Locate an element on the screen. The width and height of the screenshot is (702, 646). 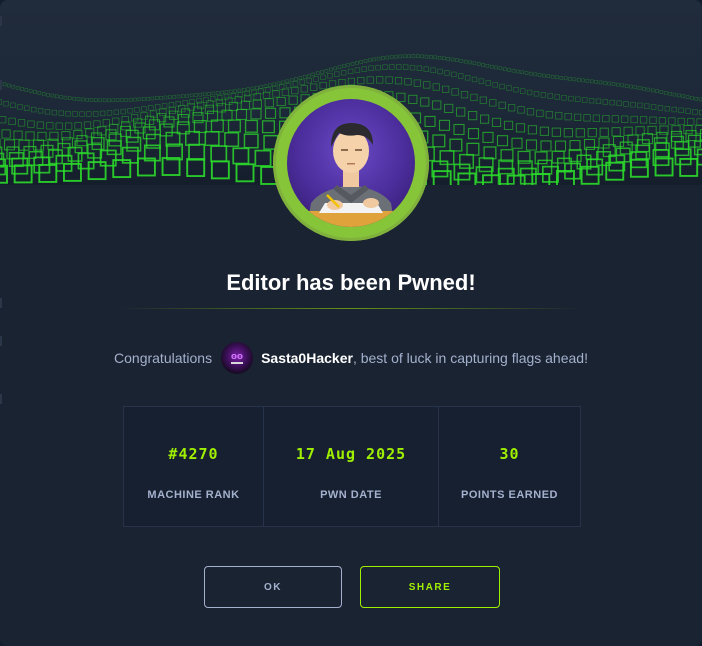
stat-machine-rank: #4270 MACHINE RANK is located at coordinates (194, 466).